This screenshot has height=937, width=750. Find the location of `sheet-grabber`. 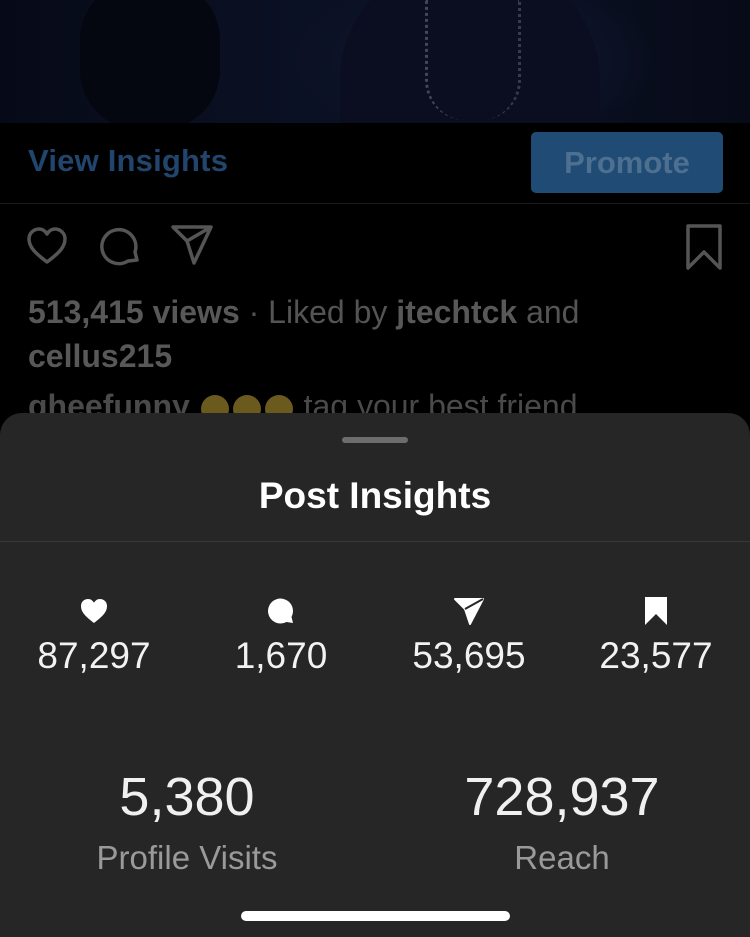

sheet-grabber is located at coordinates (375, 440).